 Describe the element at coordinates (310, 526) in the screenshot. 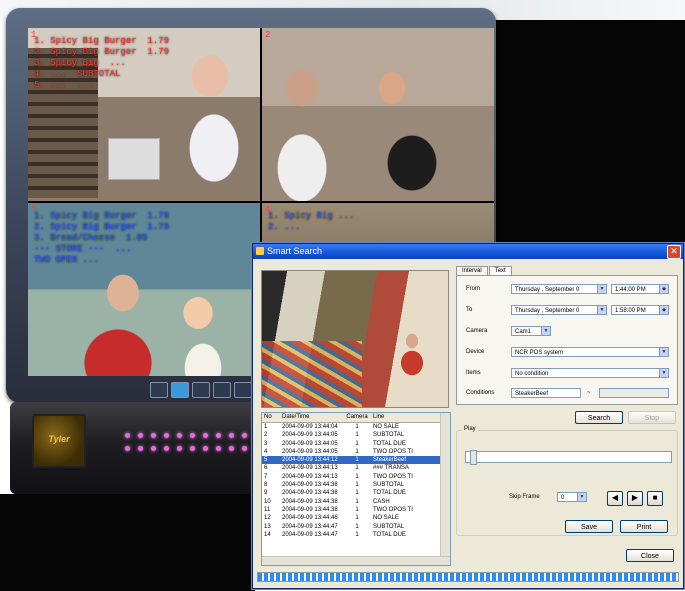

I see `table-cell: 2004-09-09 13:44:47` at that location.